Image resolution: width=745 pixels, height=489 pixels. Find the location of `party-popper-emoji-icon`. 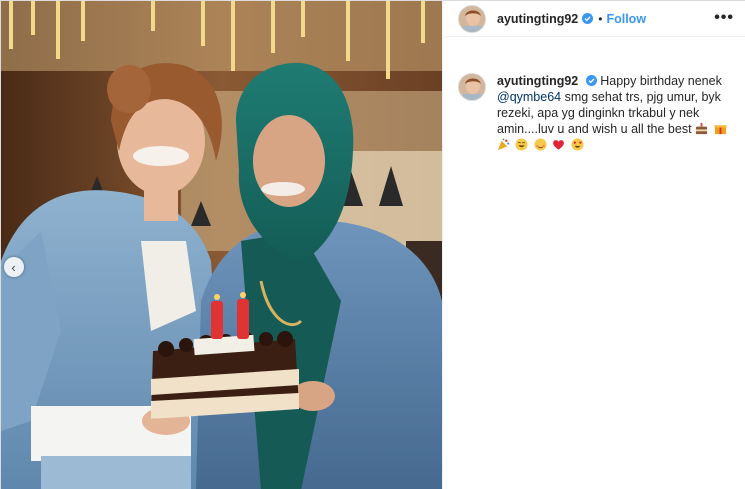

party-popper-emoji-icon is located at coordinates (503, 144).